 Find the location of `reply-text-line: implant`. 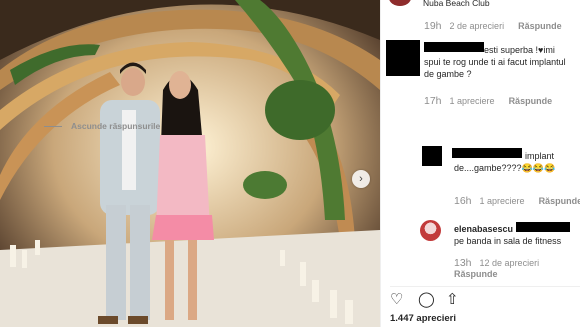

reply-text-line: implant is located at coordinates (540, 156).